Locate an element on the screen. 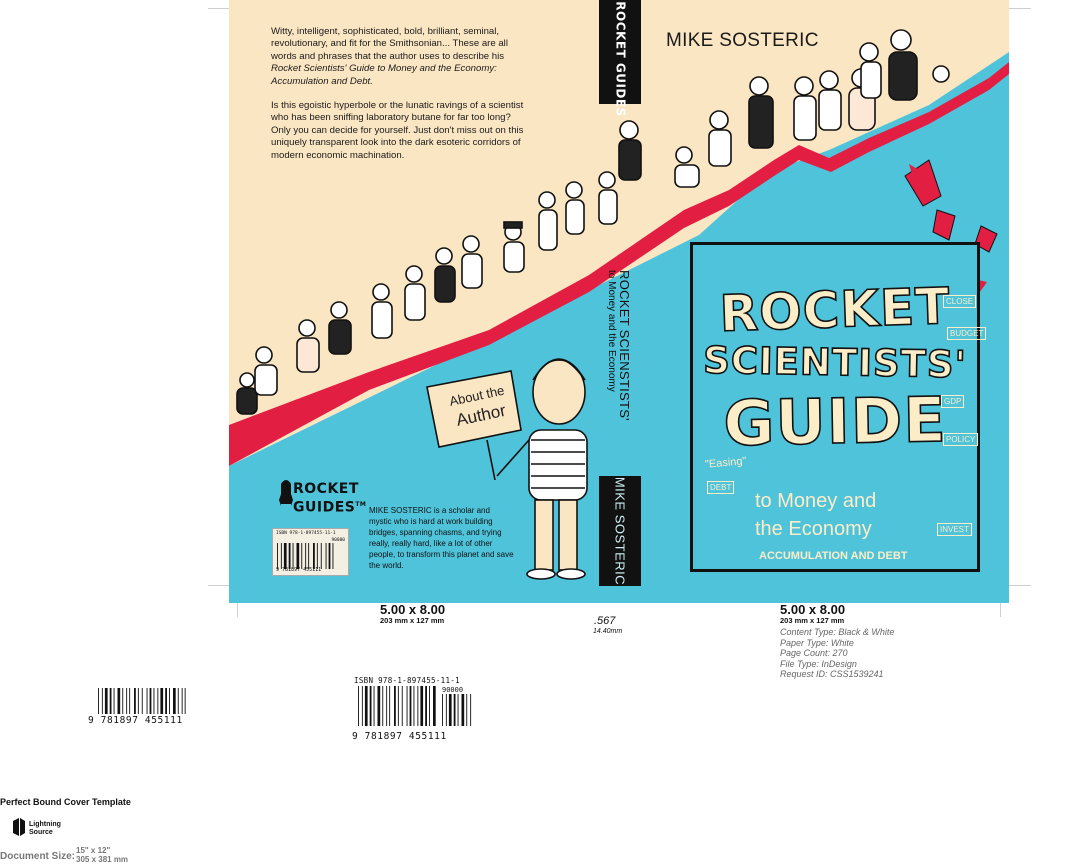  book-icon is located at coordinates (19, 827).